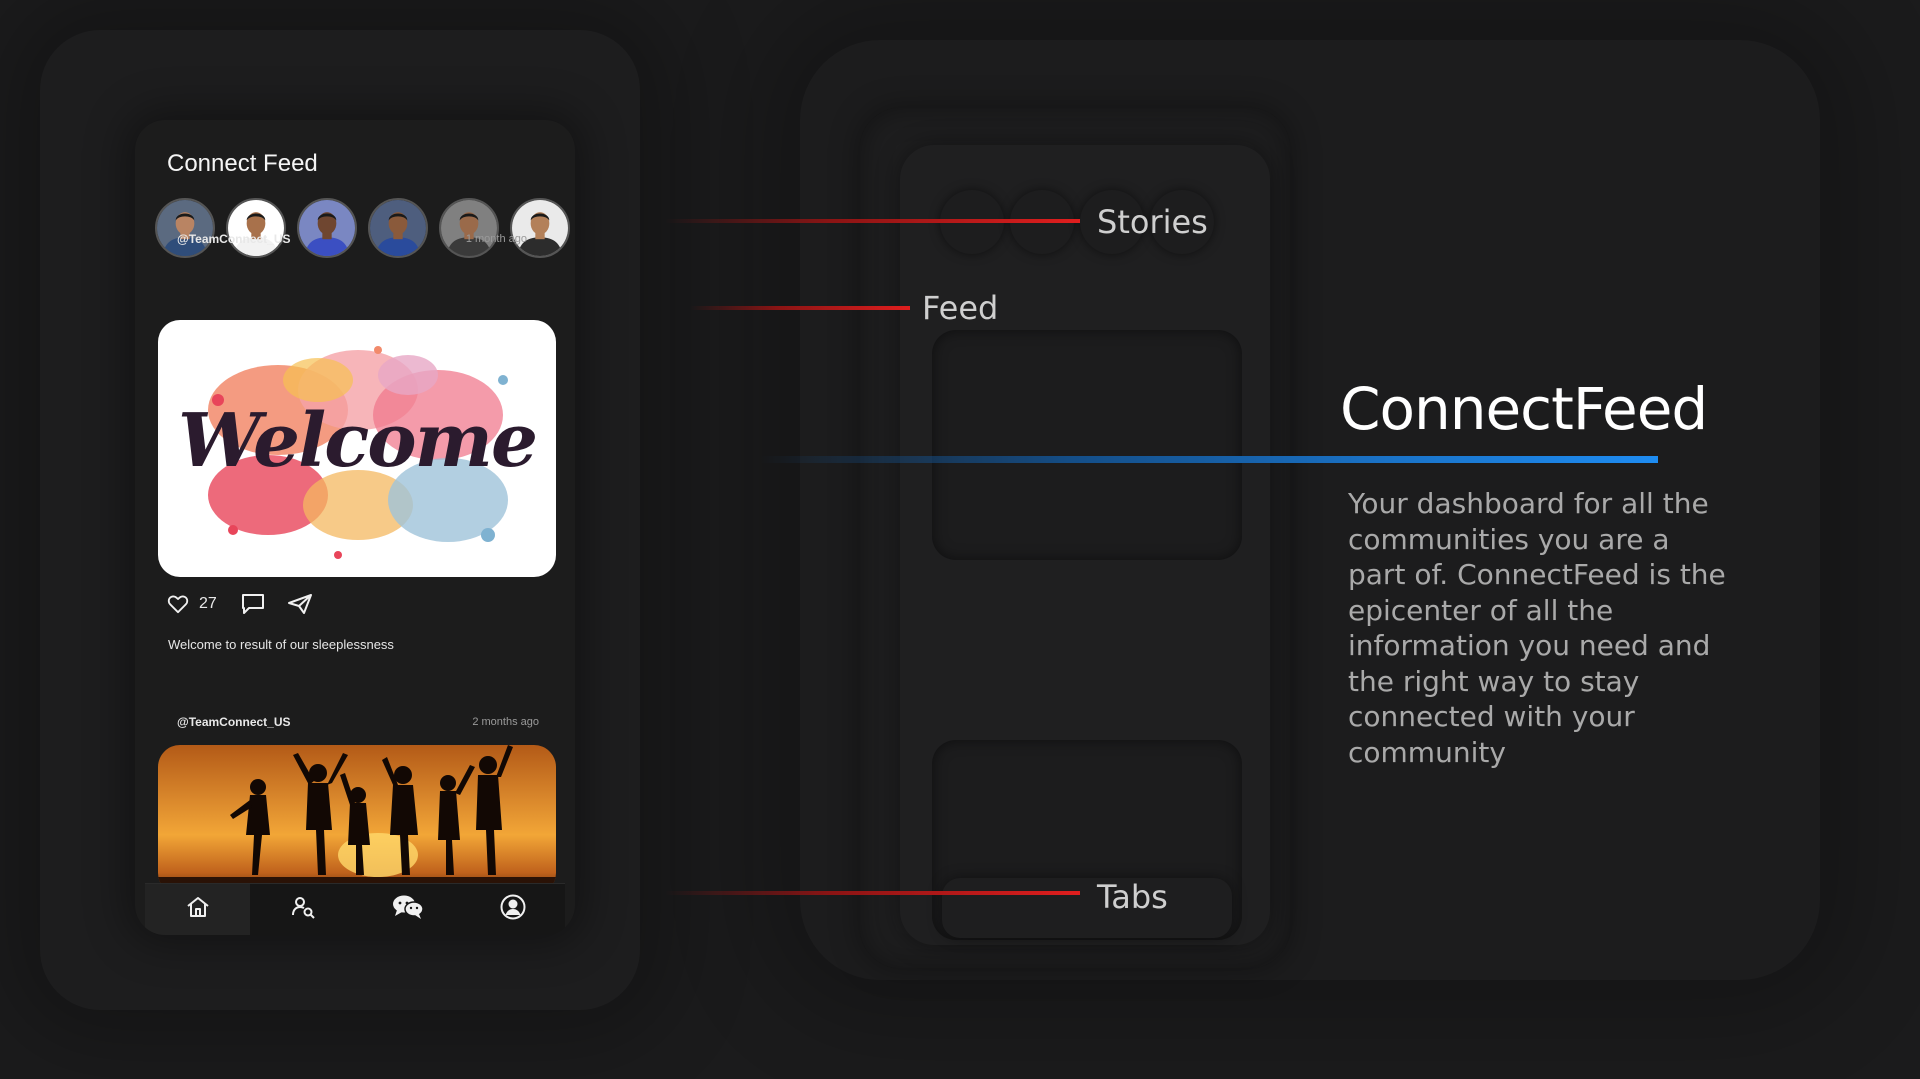 This screenshot has height=1079, width=1920. What do you see at coordinates (505, 722) in the screenshot?
I see `post-timestamp: 2 months ago` at bounding box center [505, 722].